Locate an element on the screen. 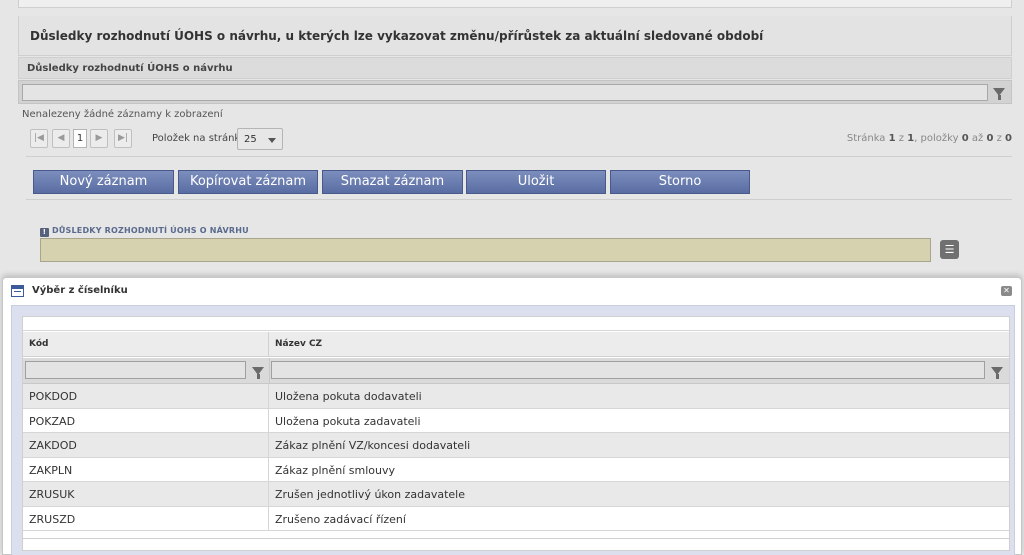  empty-message: Nenalezeny žádné záznamy k zobrazení is located at coordinates (122, 114).